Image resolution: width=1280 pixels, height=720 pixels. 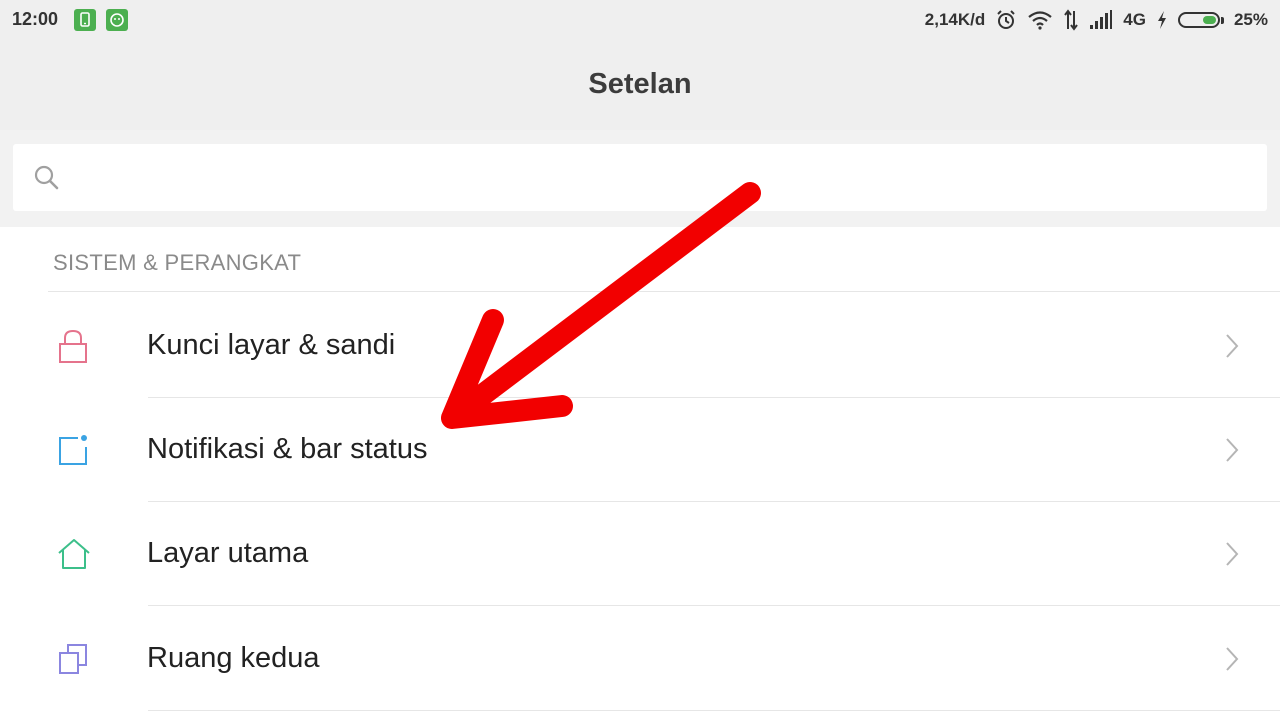 I want to click on title-bar: Setelan, so click(x=640, y=85).